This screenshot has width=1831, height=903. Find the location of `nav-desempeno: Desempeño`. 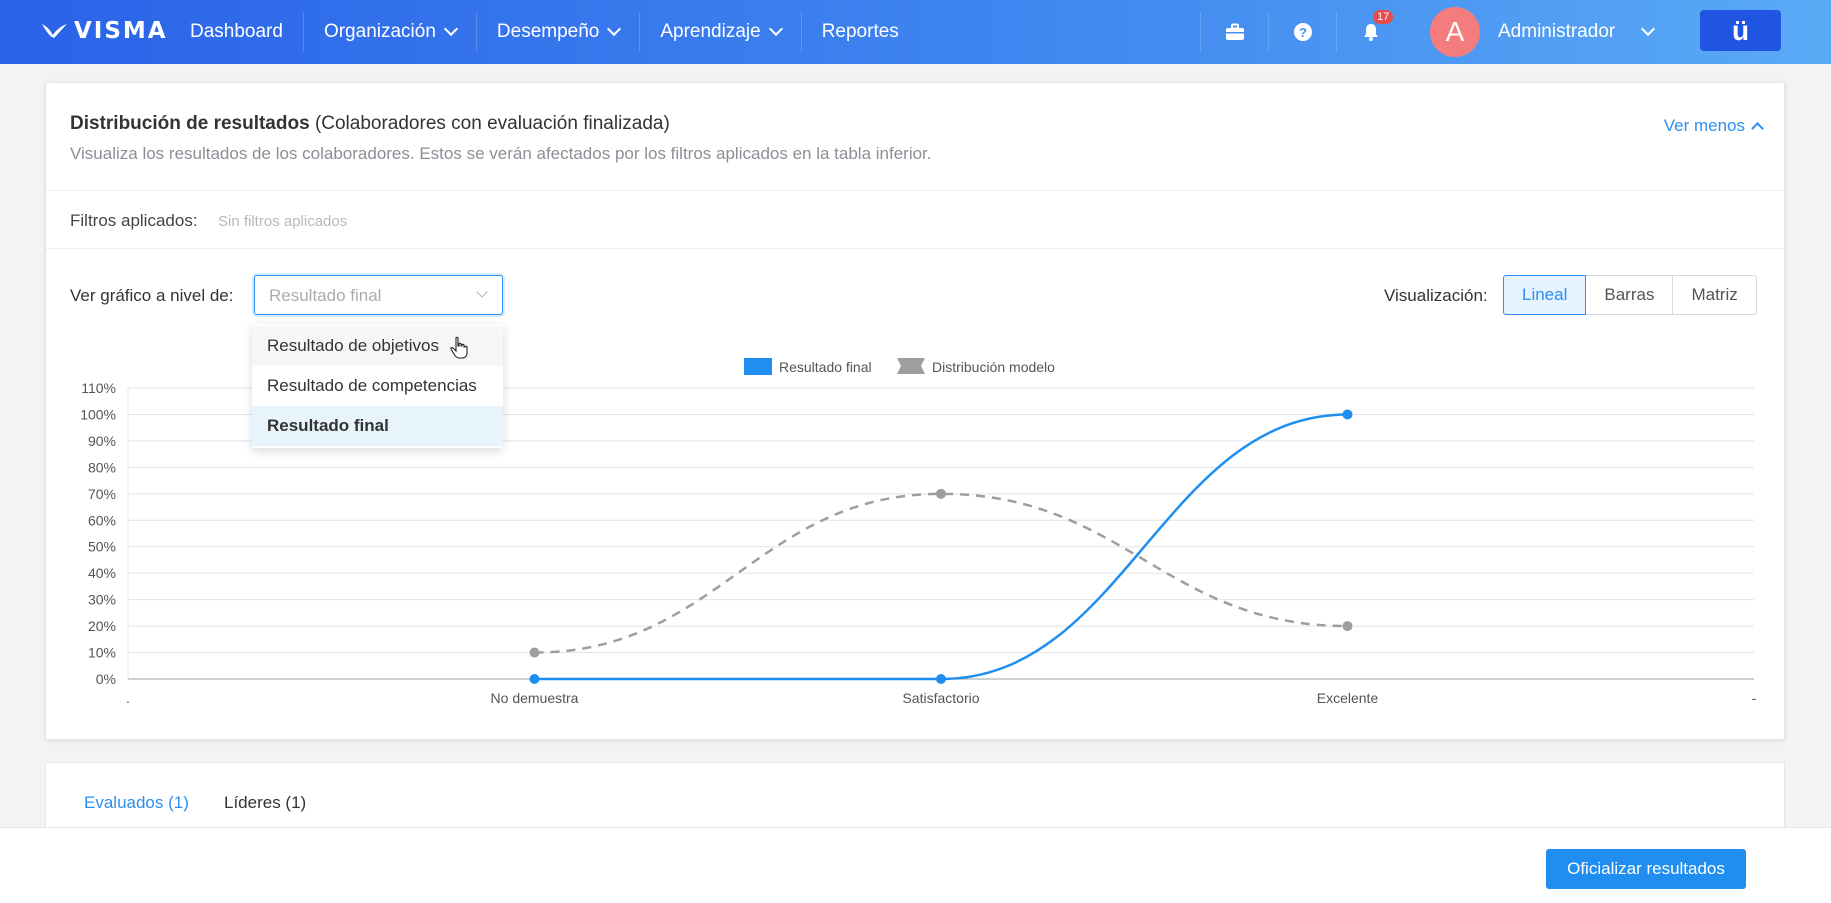

nav-desempeno: Desempeño is located at coordinates (559, 32).